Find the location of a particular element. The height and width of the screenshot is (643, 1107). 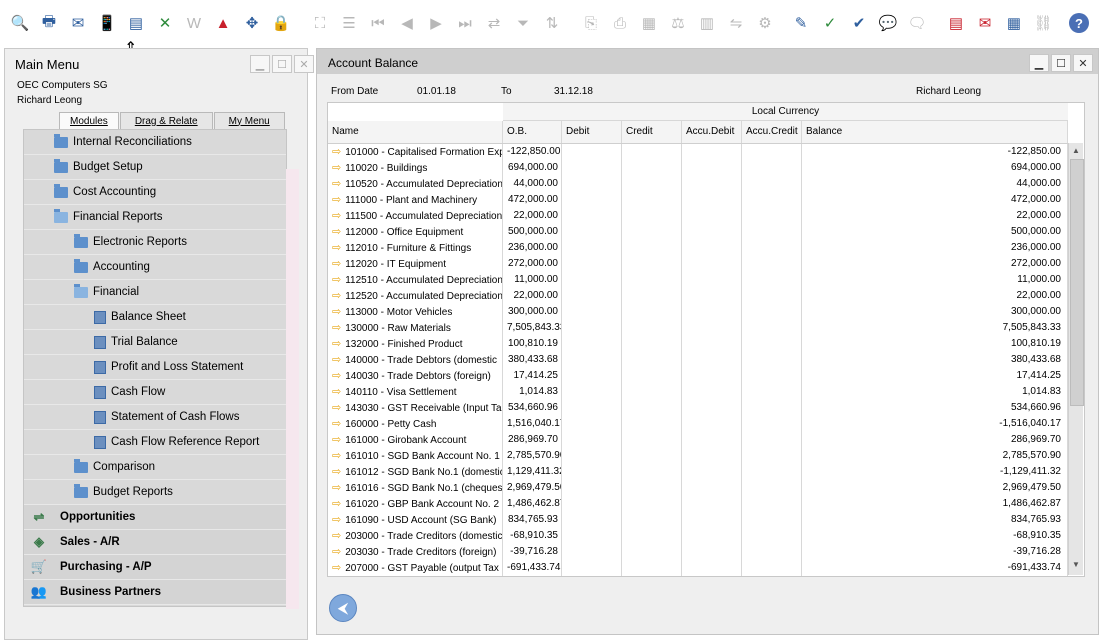

tree-item: Budget Reports is located at coordinates (155, 492).